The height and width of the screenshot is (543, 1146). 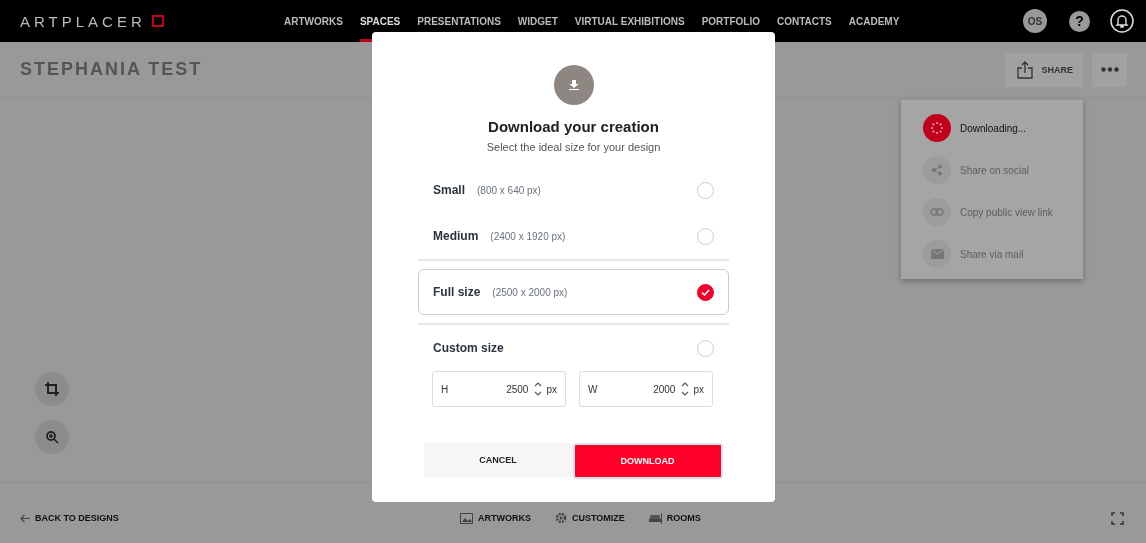 What do you see at coordinates (937, 128) in the screenshot?
I see `spinner-icon` at bounding box center [937, 128].